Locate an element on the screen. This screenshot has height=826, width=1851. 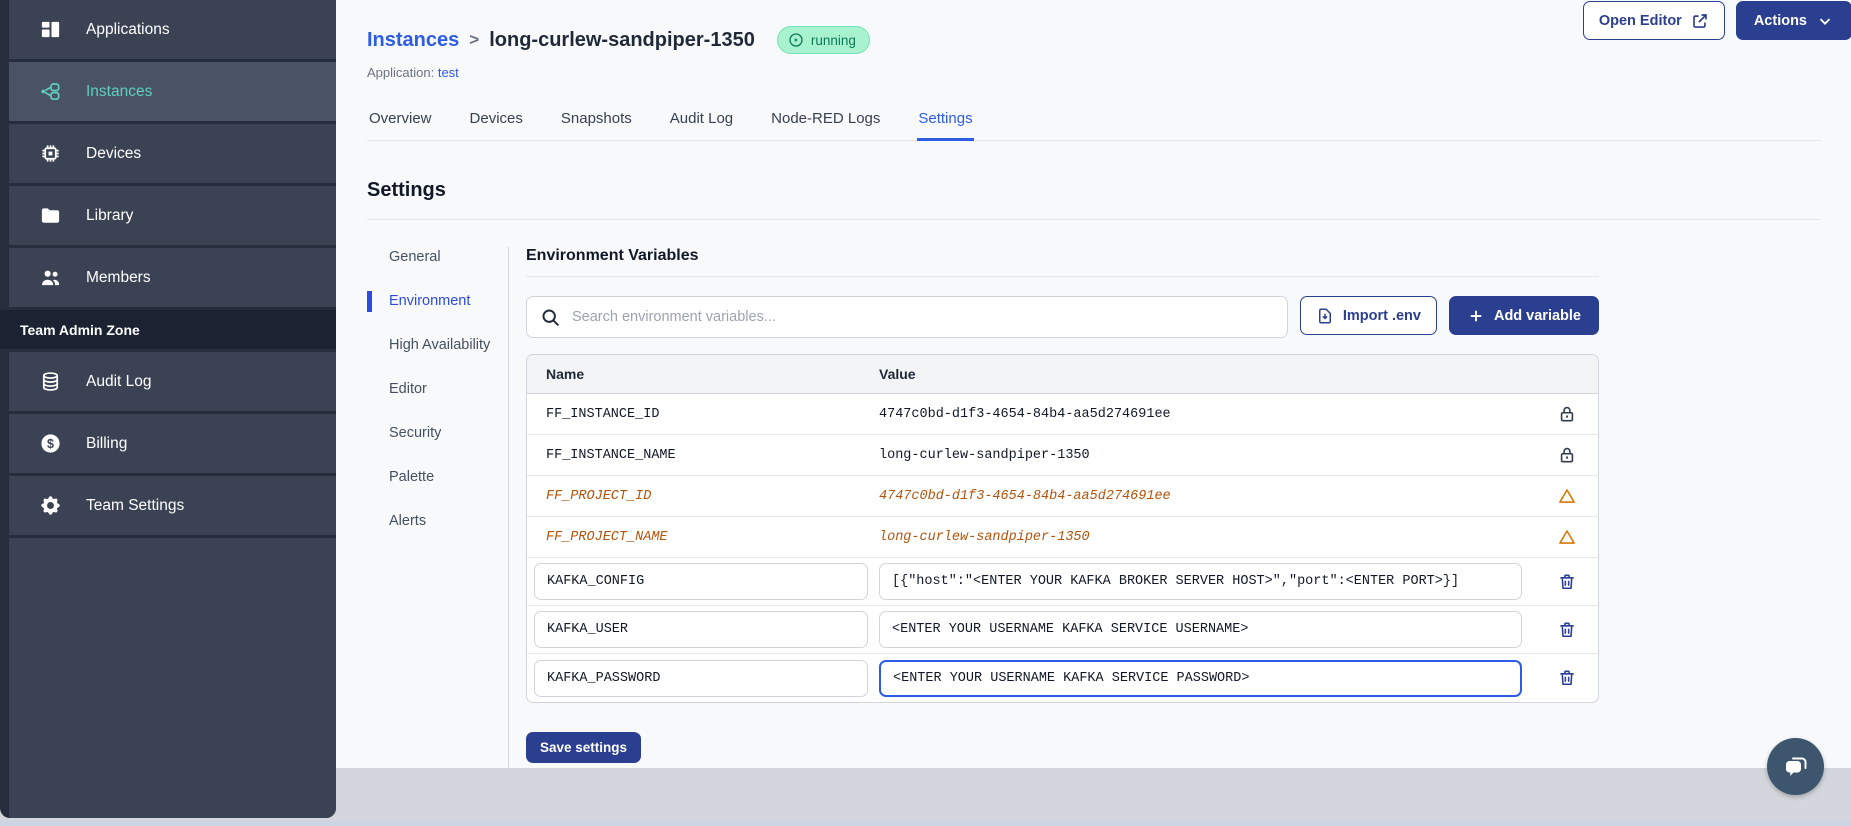
sidebar-item-team-settings: Team Settings is located at coordinates (172, 507).